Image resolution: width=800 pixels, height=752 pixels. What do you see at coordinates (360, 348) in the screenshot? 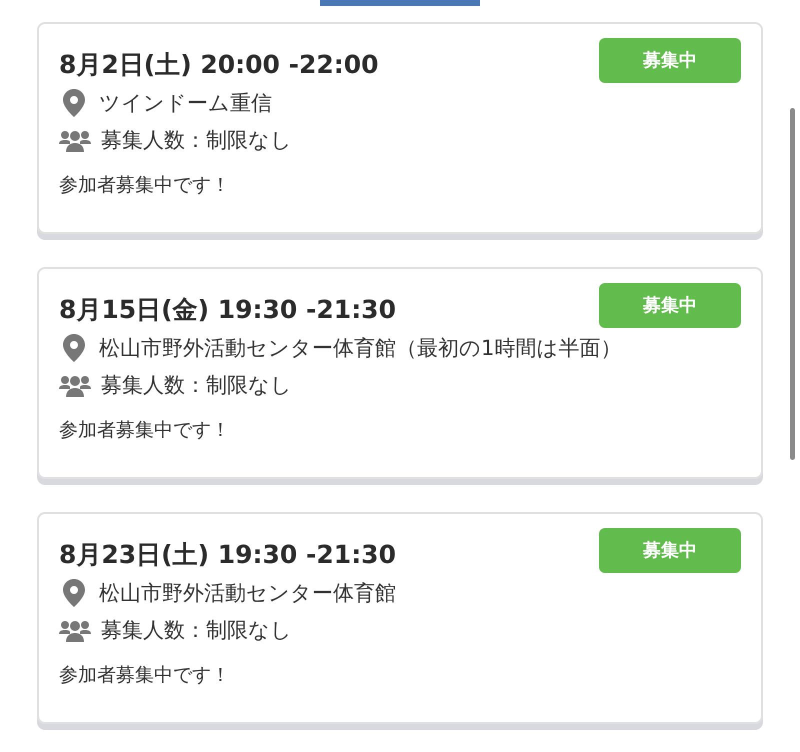
I see `event-location: 松山市野外活動センター体育館（最初の1時間は半面）` at bounding box center [360, 348].